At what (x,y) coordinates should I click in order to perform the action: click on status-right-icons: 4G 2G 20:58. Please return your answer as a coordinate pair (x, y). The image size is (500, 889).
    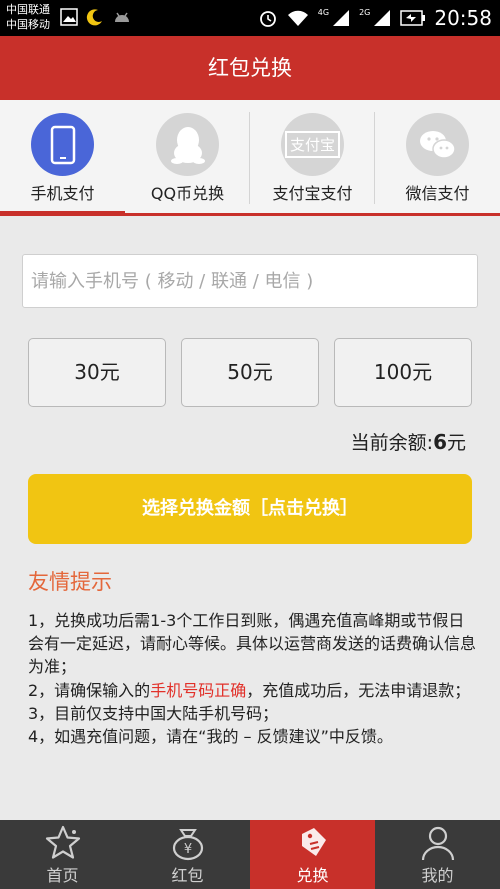
    Looking at the image, I should click on (375, 18).